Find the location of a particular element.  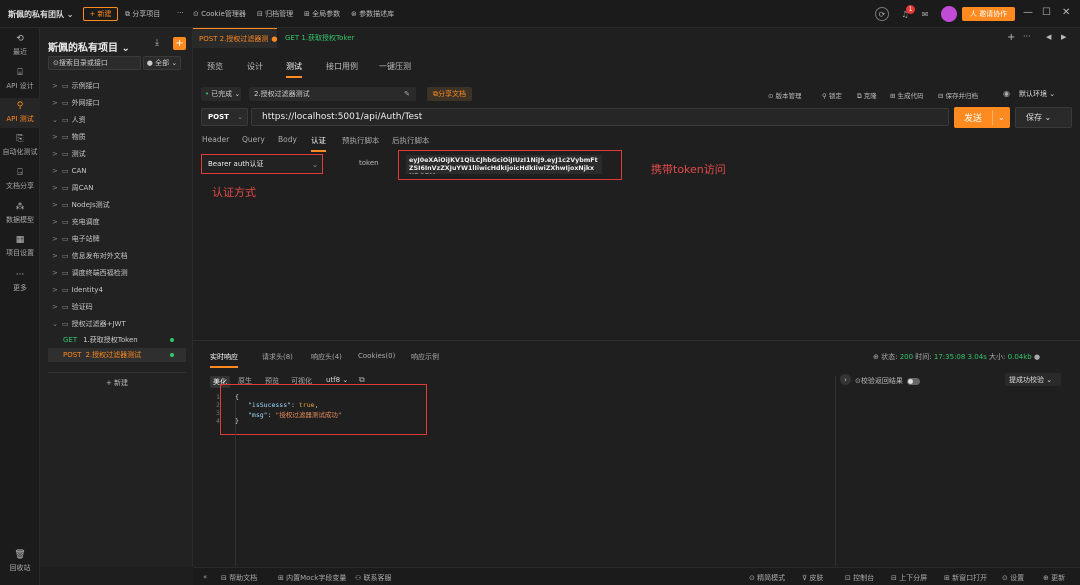

reqtab-header: Header is located at coordinates (215, 139).